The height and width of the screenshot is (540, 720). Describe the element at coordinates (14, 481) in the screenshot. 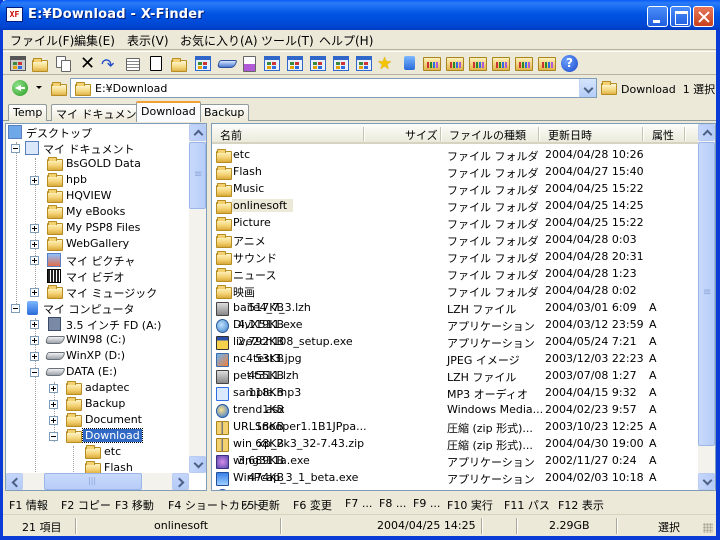

I see `scroll-left-button` at that location.